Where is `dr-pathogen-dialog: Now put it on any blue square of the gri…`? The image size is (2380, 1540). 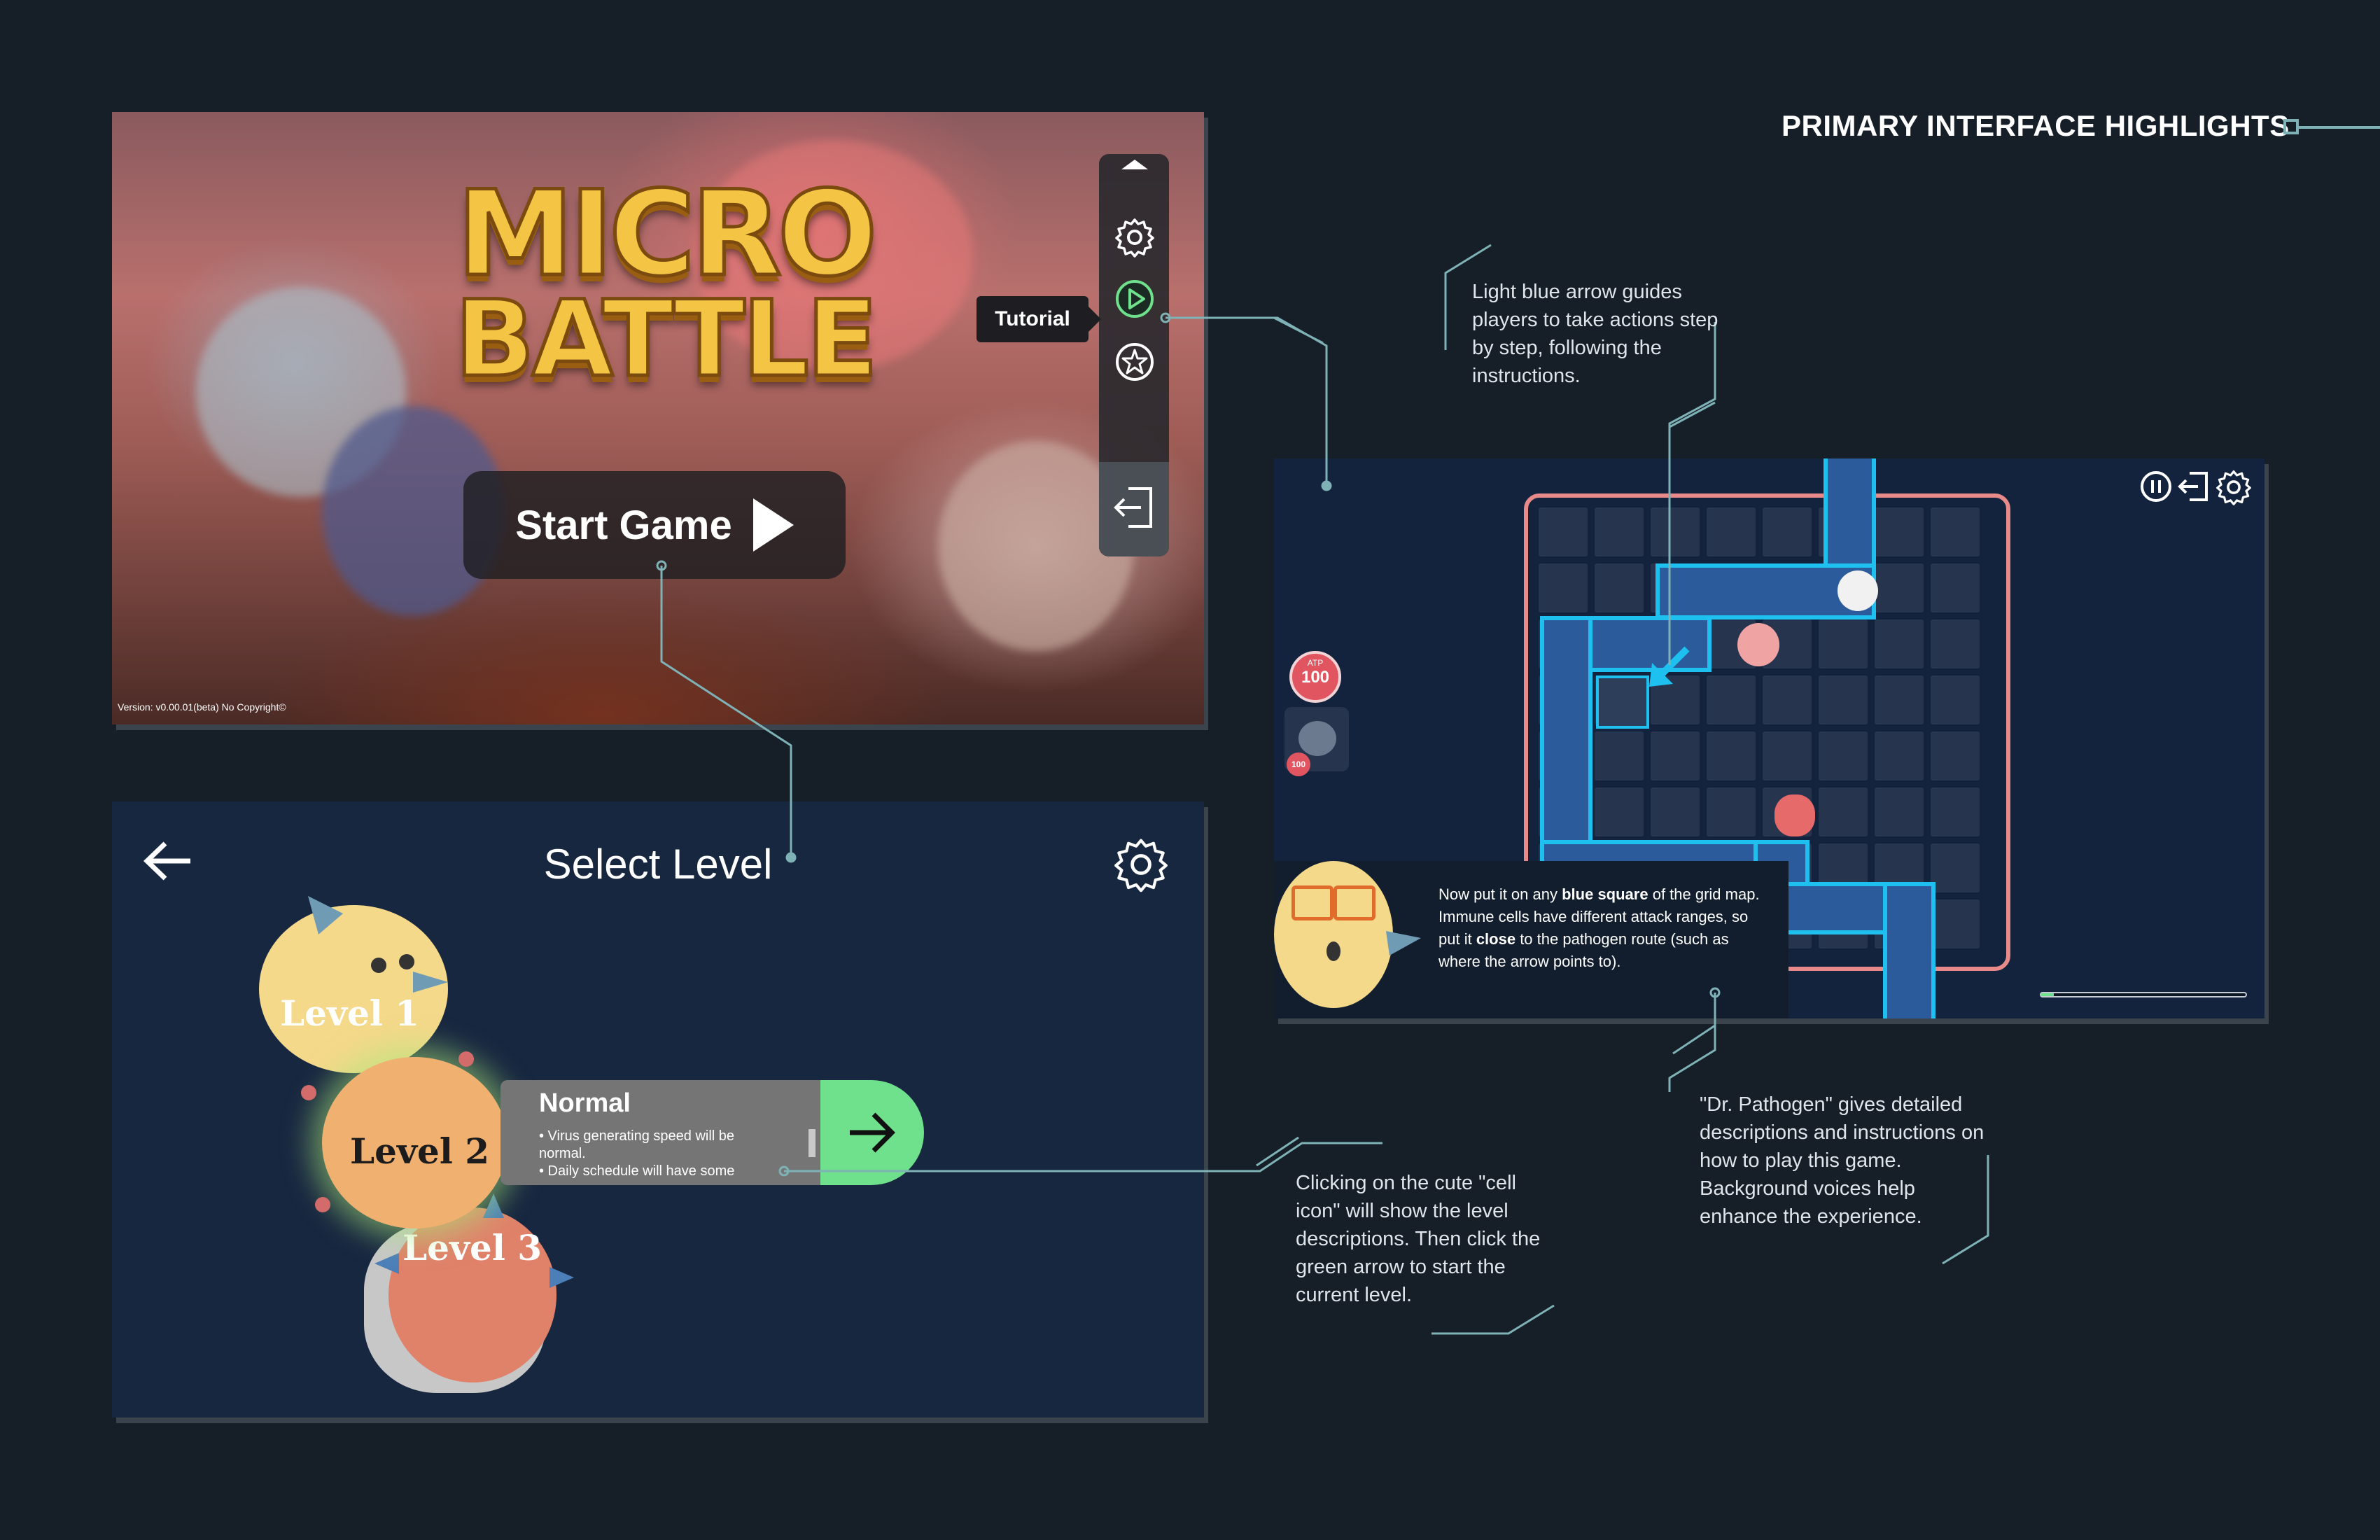
dr-pathogen-dialog: Now put it on any blue square of the gri… is located at coordinates (1531, 939).